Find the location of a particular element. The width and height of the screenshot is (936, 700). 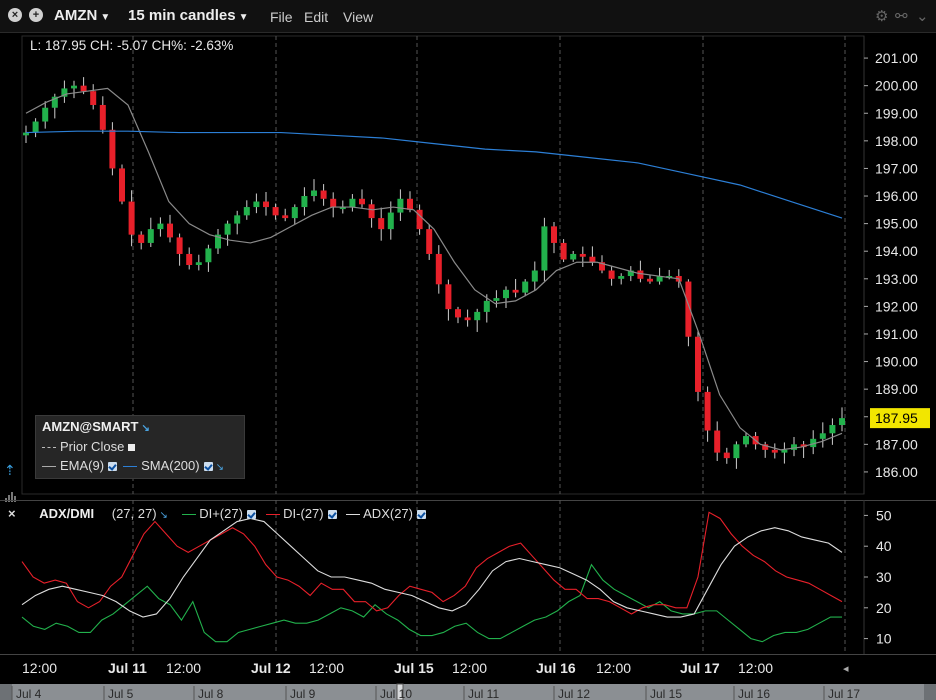

y-tick-label: 187.00 is located at coordinates (896, 444).